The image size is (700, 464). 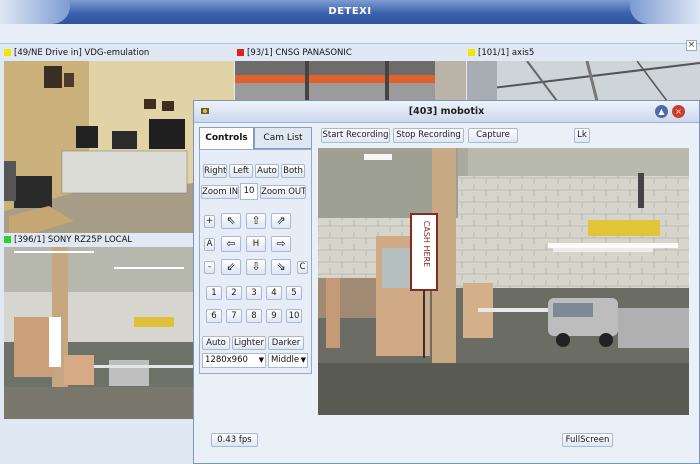 What do you see at coordinates (205, 111) in the screenshot?
I see `camera-app-icon` at bounding box center [205, 111].